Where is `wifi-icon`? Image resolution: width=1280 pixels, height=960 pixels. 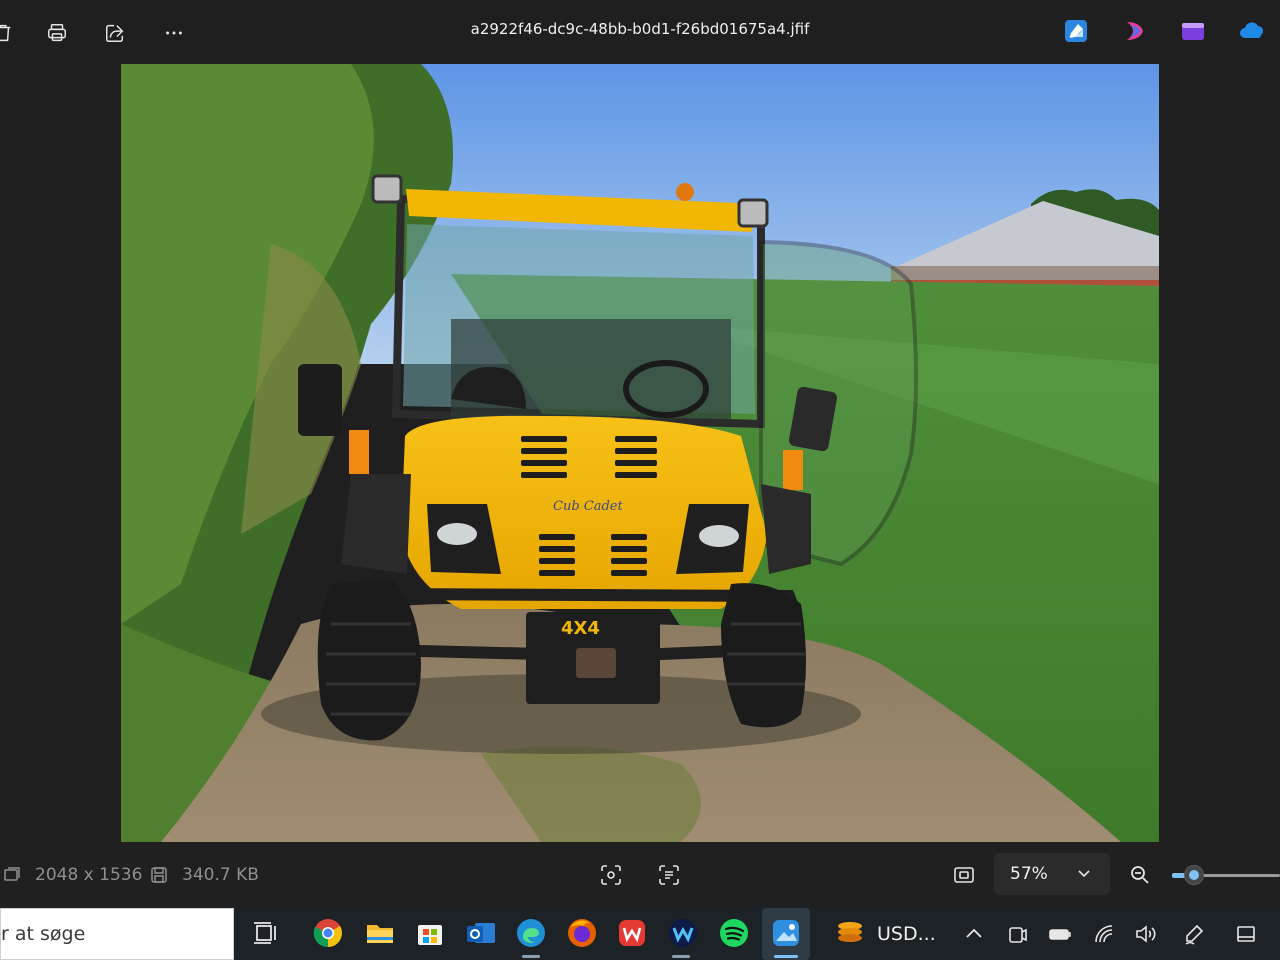 wifi-icon is located at coordinates (1104, 934).